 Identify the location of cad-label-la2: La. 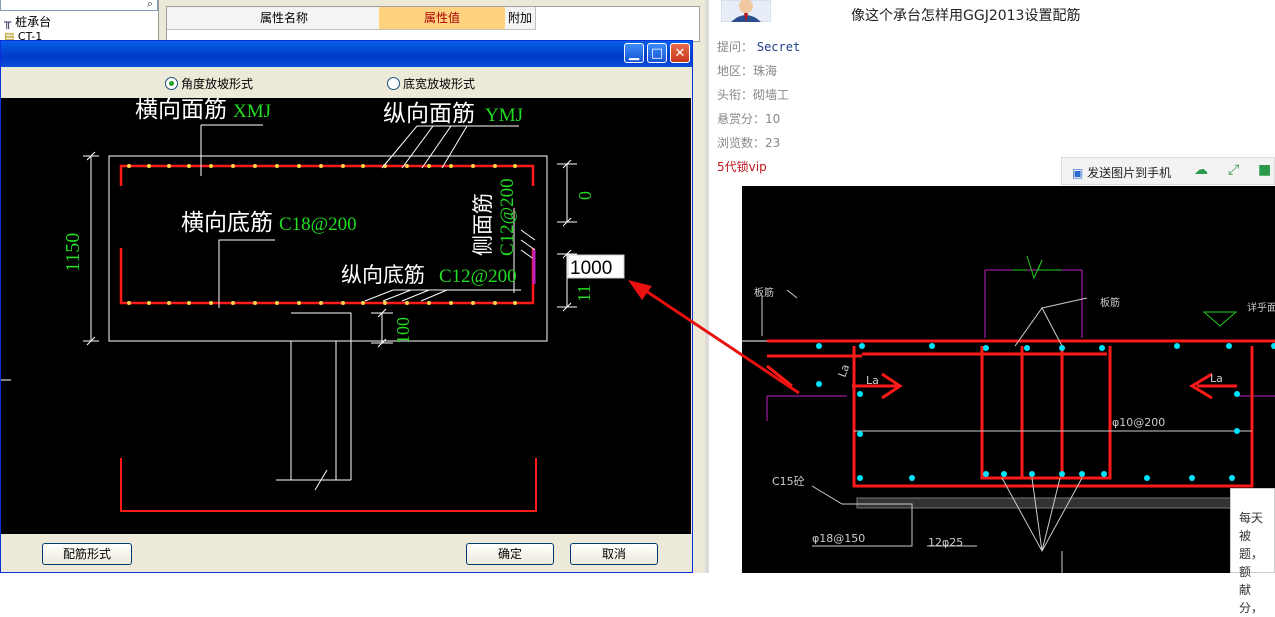
(872, 380).